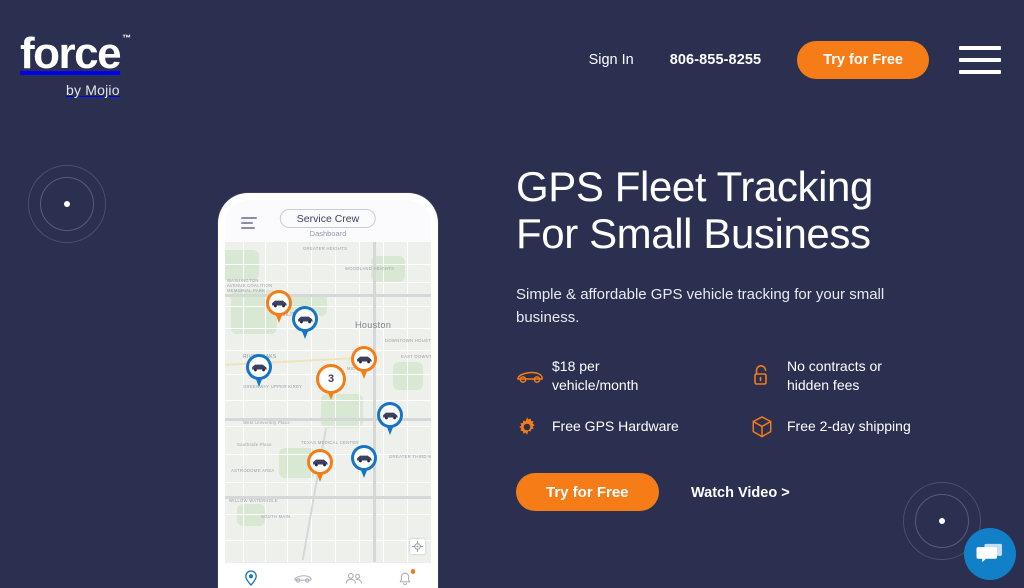  What do you see at coordinates (417, 546) in the screenshot?
I see `crosshair-locate-icon` at bounding box center [417, 546].